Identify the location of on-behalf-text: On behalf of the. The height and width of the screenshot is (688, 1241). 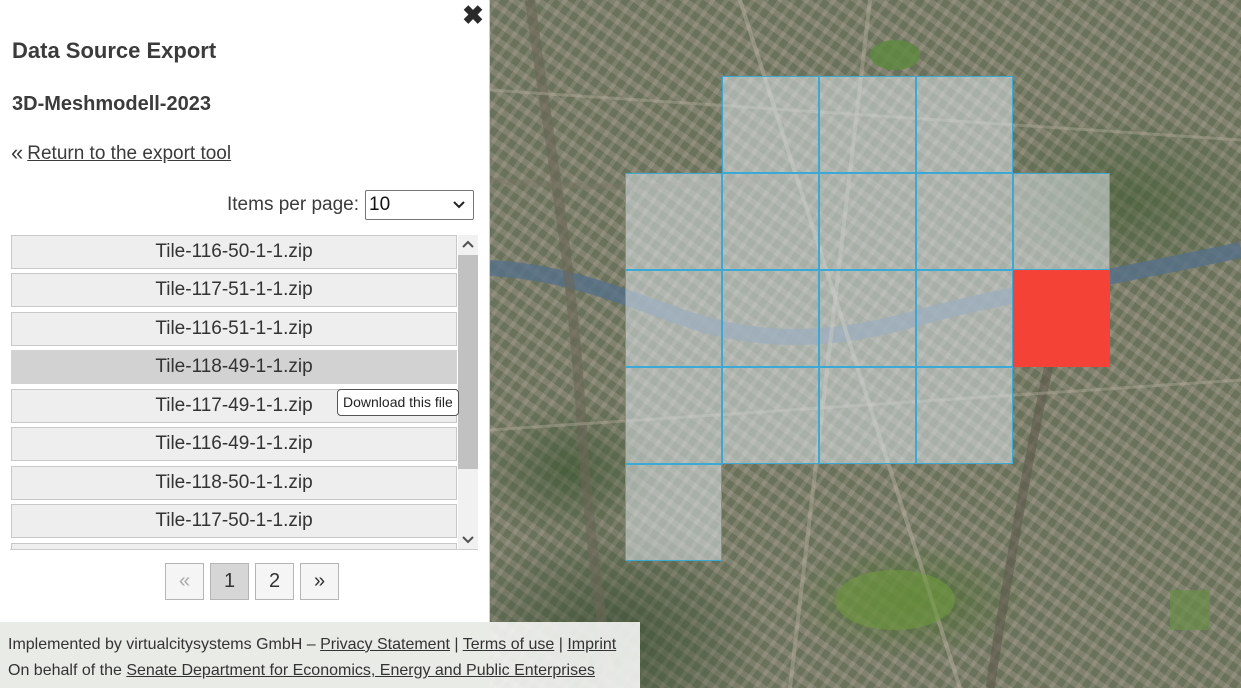
(67, 670).